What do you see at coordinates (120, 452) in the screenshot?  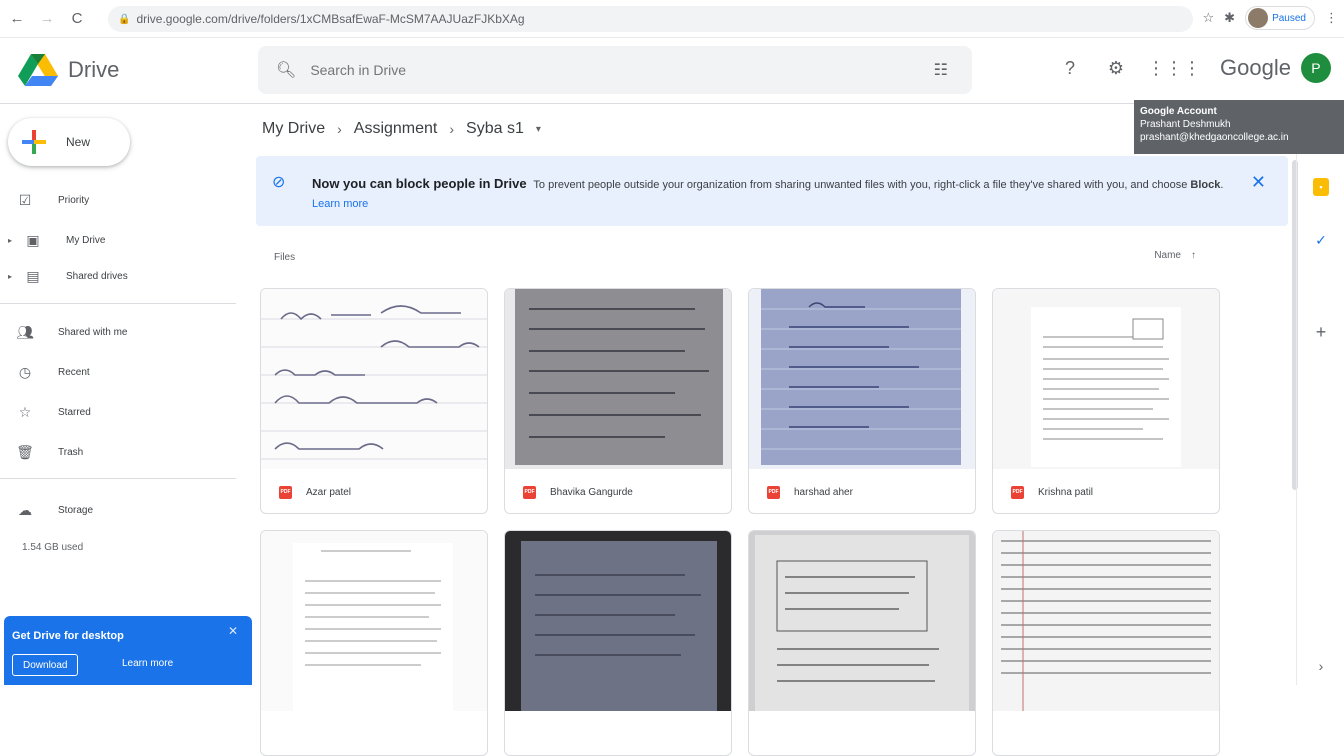 I see `sidebar-item-trash: 🗑︎ Trash` at bounding box center [120, 452].